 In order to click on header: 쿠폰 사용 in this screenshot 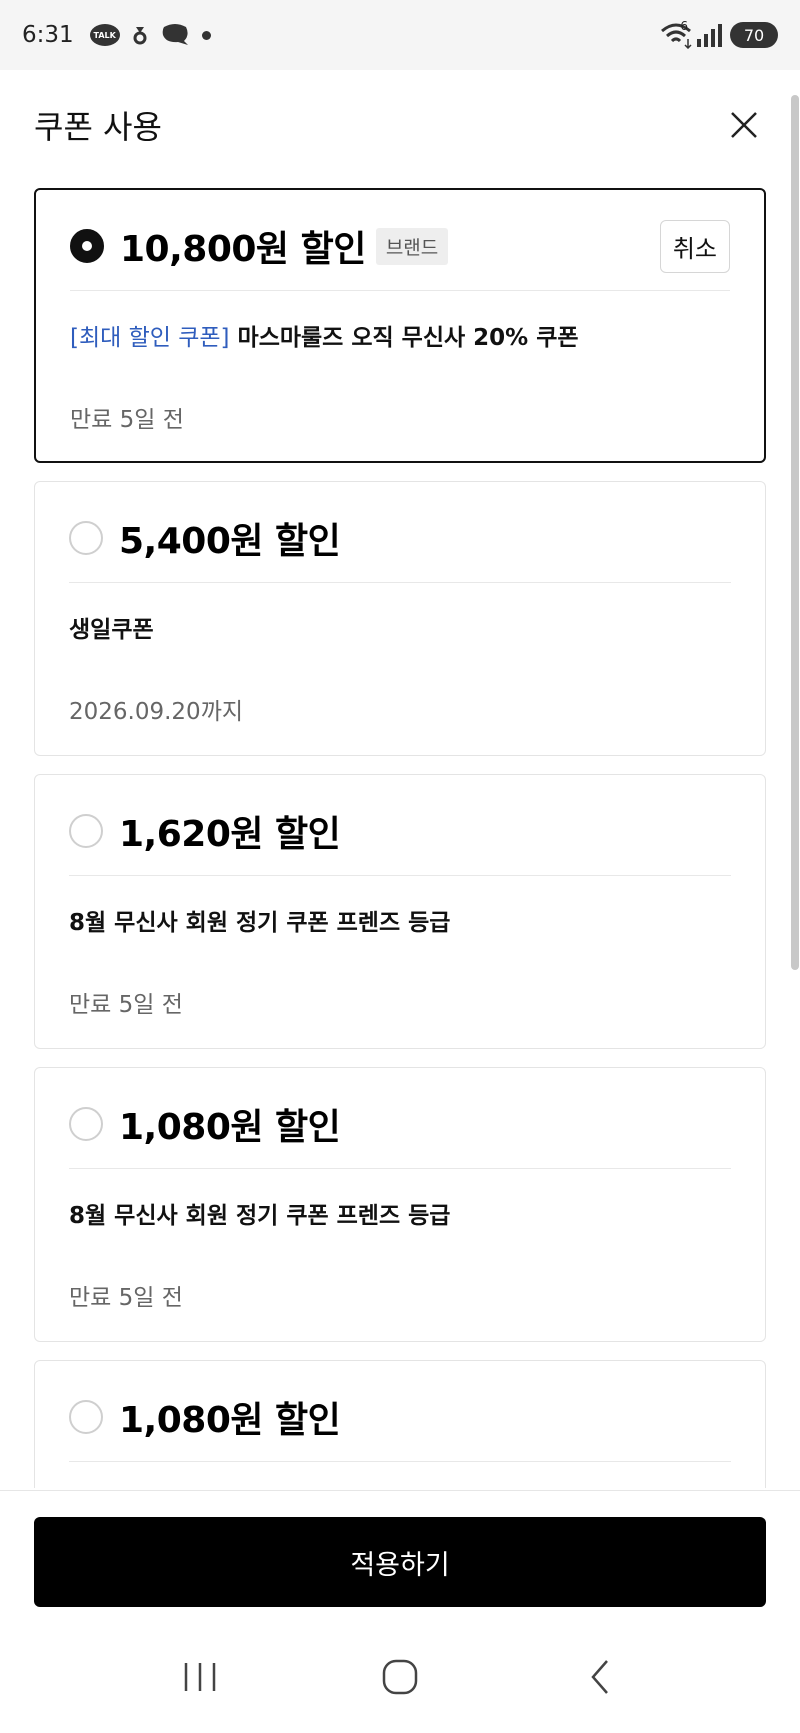, I will do `click(400, 125)`.